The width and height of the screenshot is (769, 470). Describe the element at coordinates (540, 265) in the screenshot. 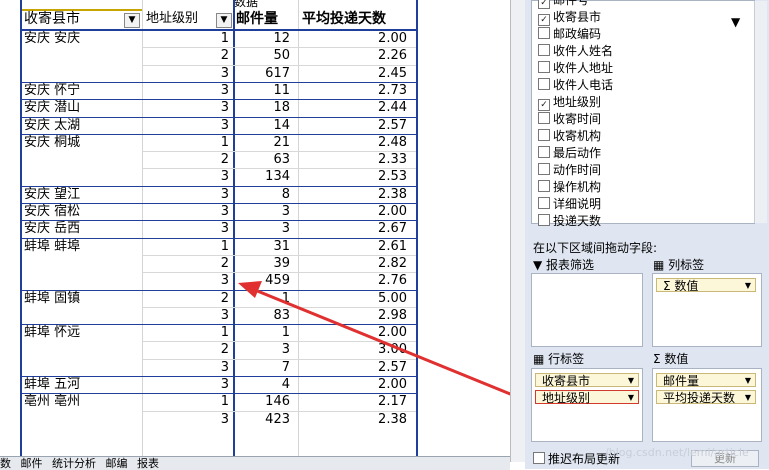

I see `filter-icon: ▼` at that location.